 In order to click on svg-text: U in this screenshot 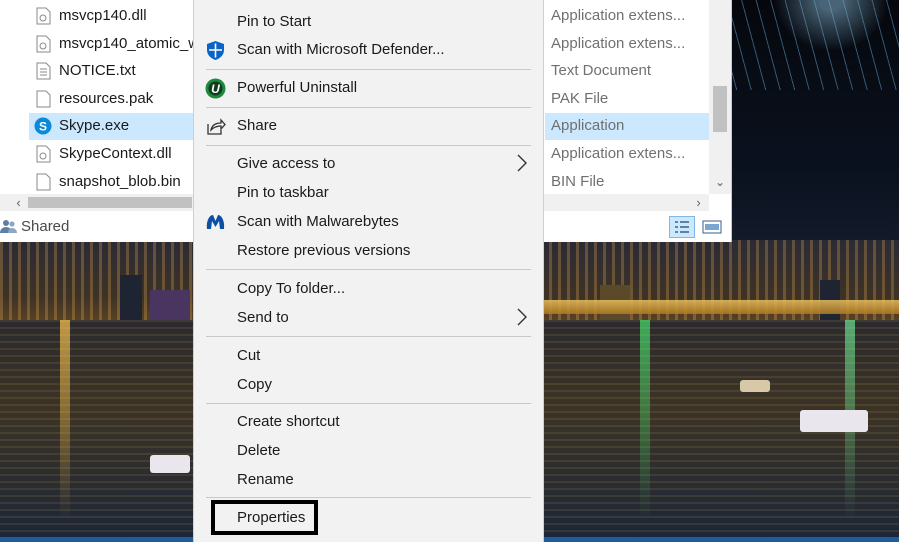, I will do `click(215, 89)`.